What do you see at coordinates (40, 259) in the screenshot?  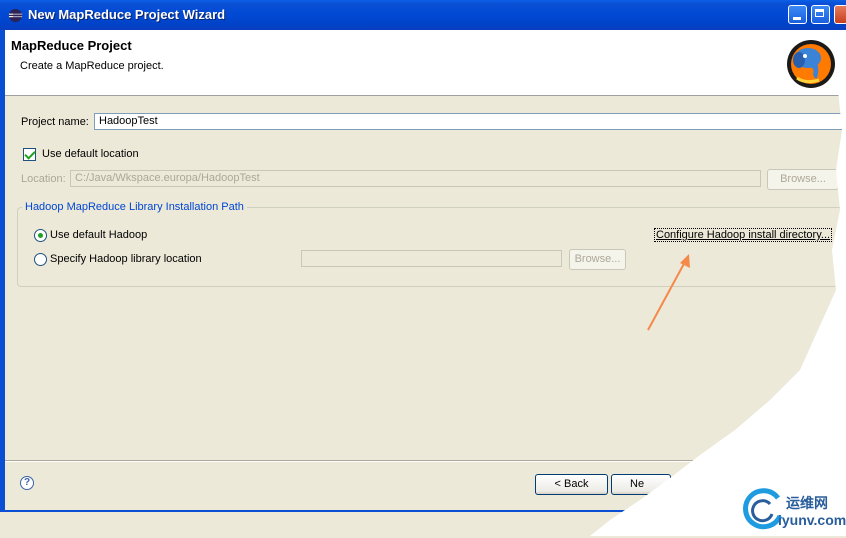 I see `specify-hadoop-location-radio` at bounding box center [40, 259].